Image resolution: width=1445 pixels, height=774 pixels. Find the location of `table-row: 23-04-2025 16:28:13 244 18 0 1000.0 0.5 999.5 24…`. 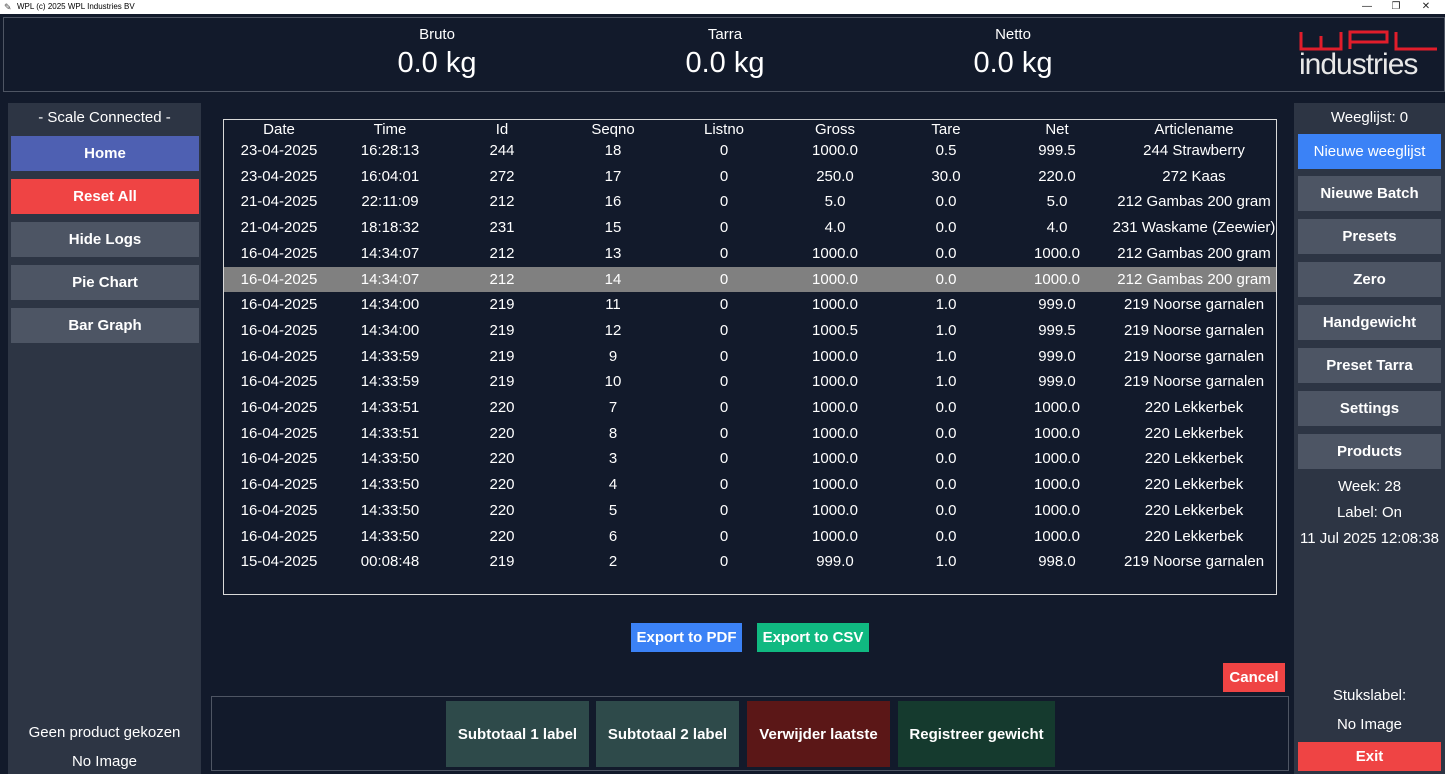

table-row: 23-04-2025 16:28:13 244 18 0 1000.0 0.5 999.5 24… is located at coordinates (750, 150).